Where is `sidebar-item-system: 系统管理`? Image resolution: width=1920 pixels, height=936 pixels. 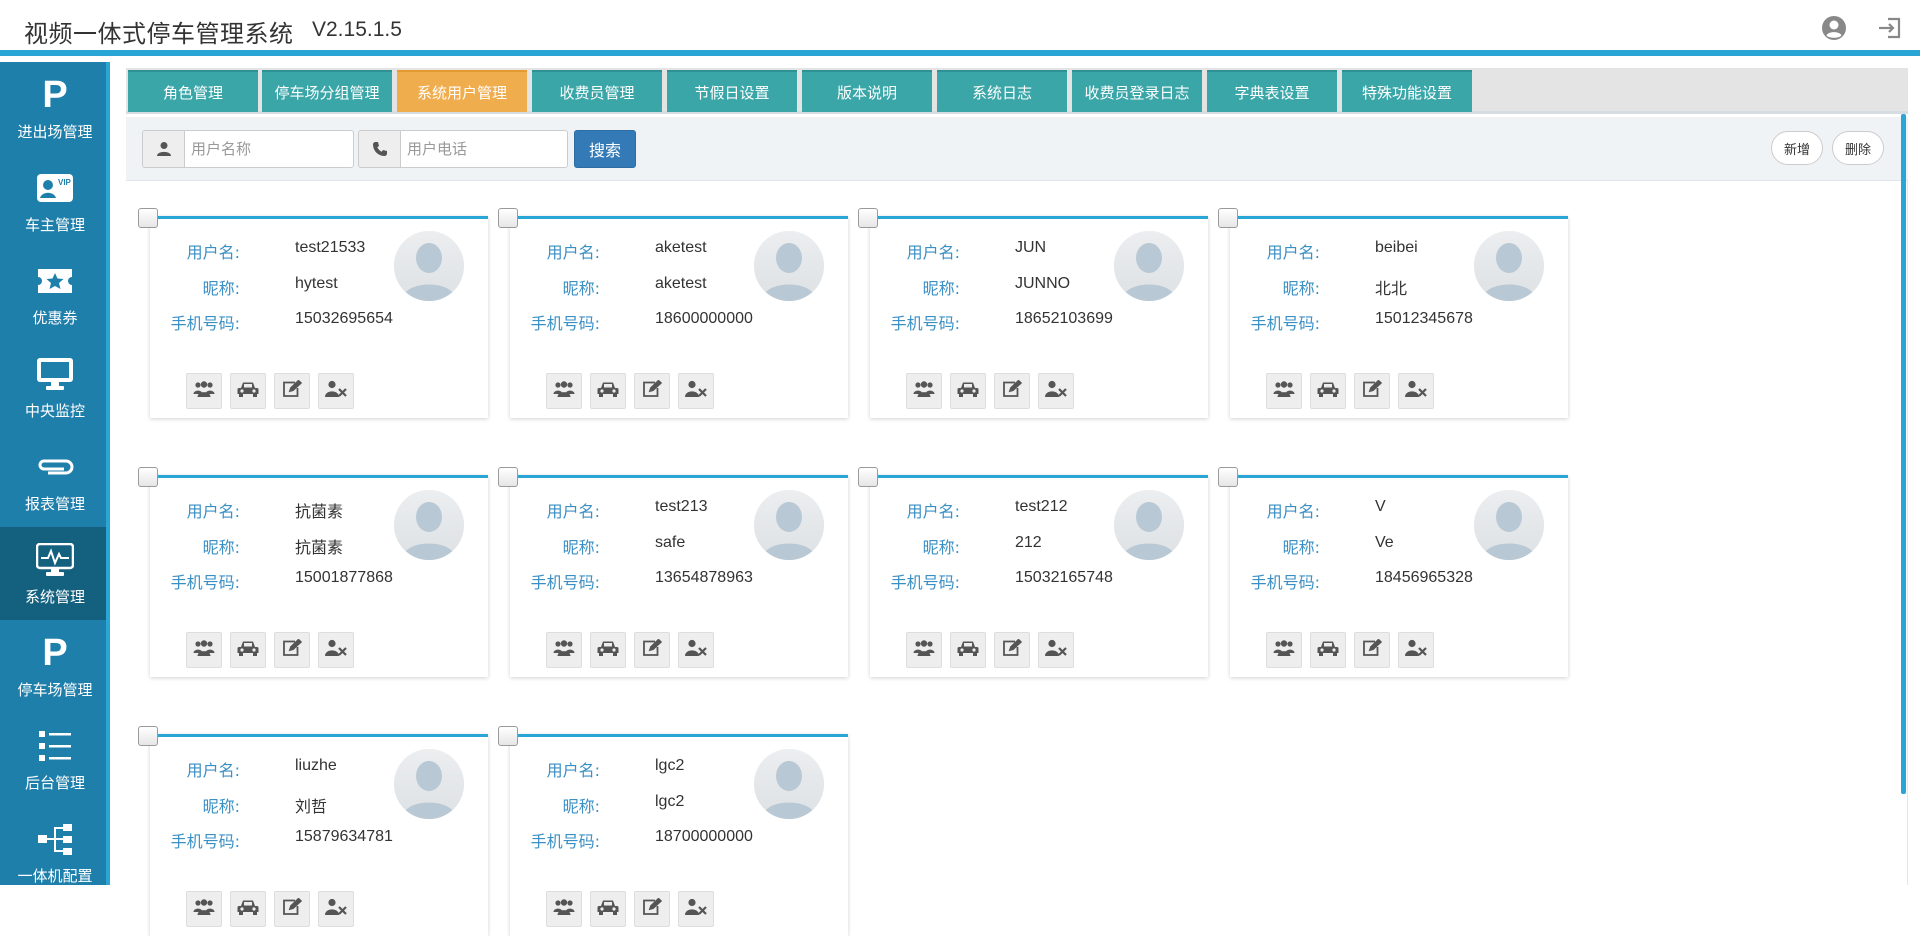 sidebar-item-system: 系统管理 is located at coordinates (53, 573).